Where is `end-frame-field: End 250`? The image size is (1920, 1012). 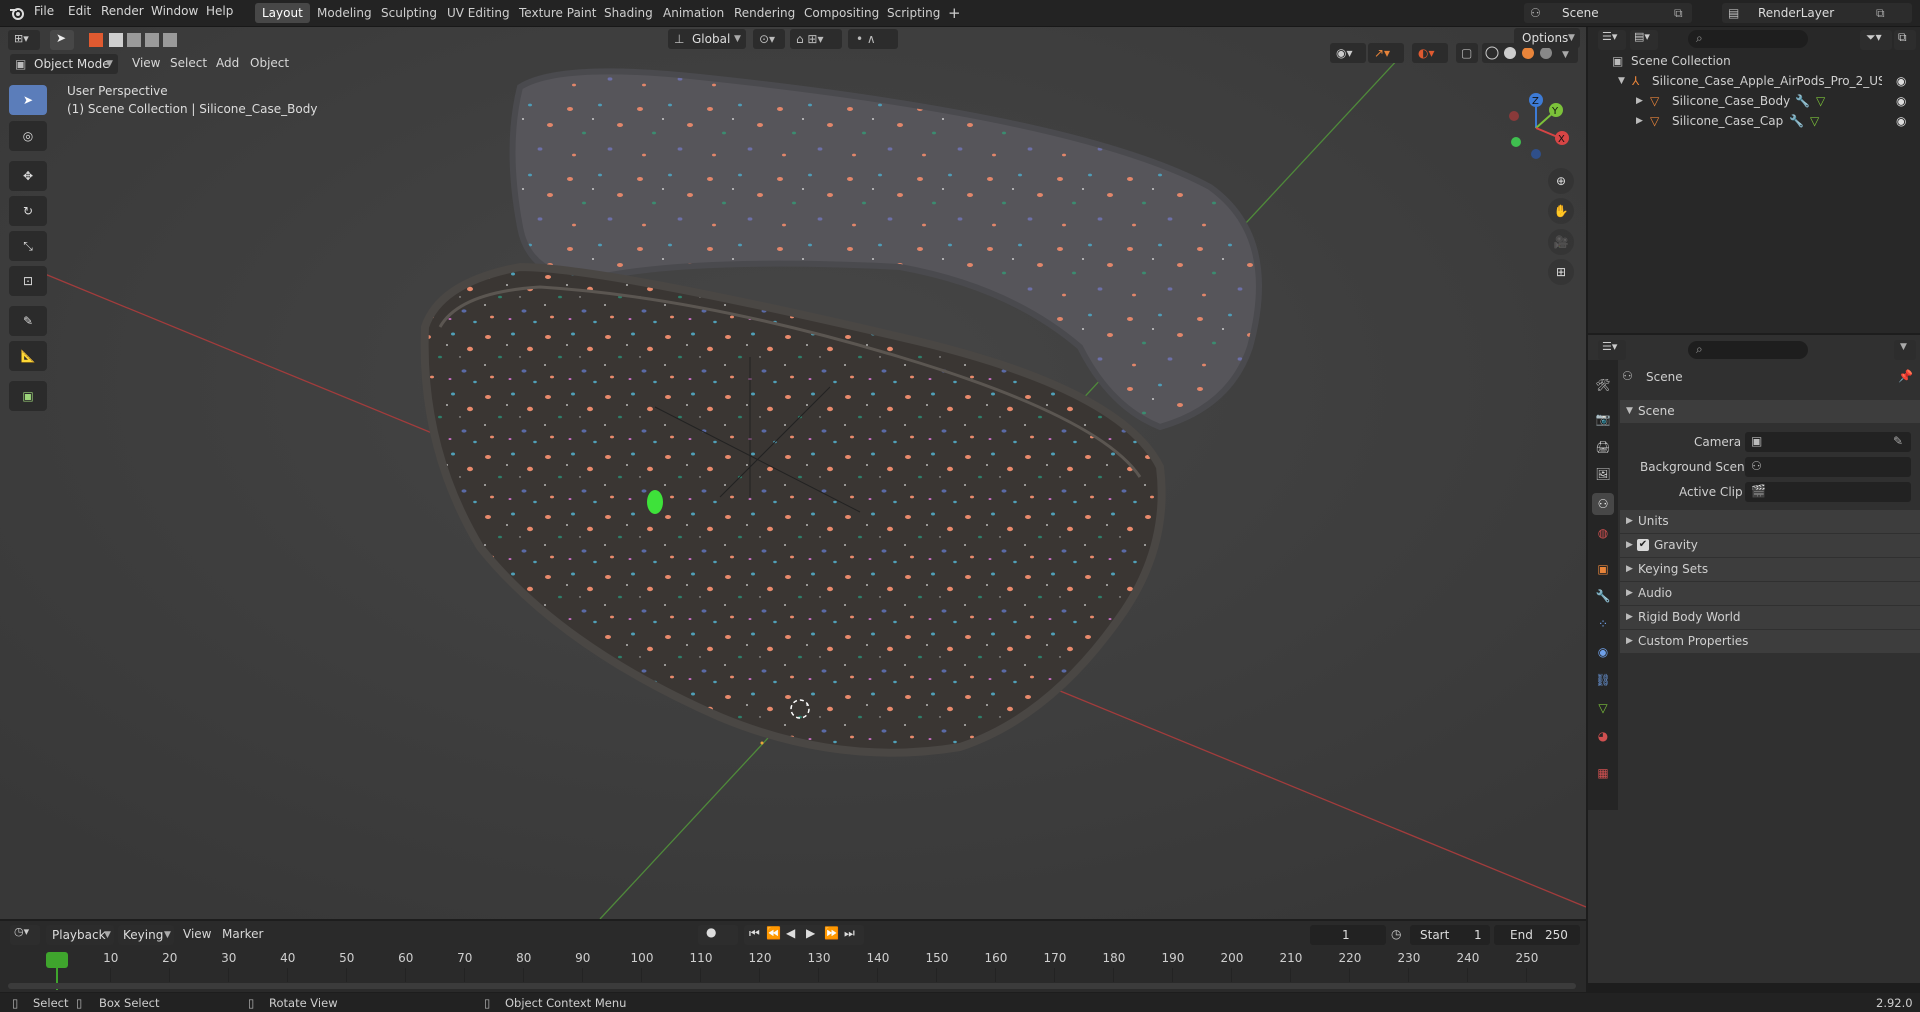
end-frame-field: End 250 is located at coordinates (1537, 935).